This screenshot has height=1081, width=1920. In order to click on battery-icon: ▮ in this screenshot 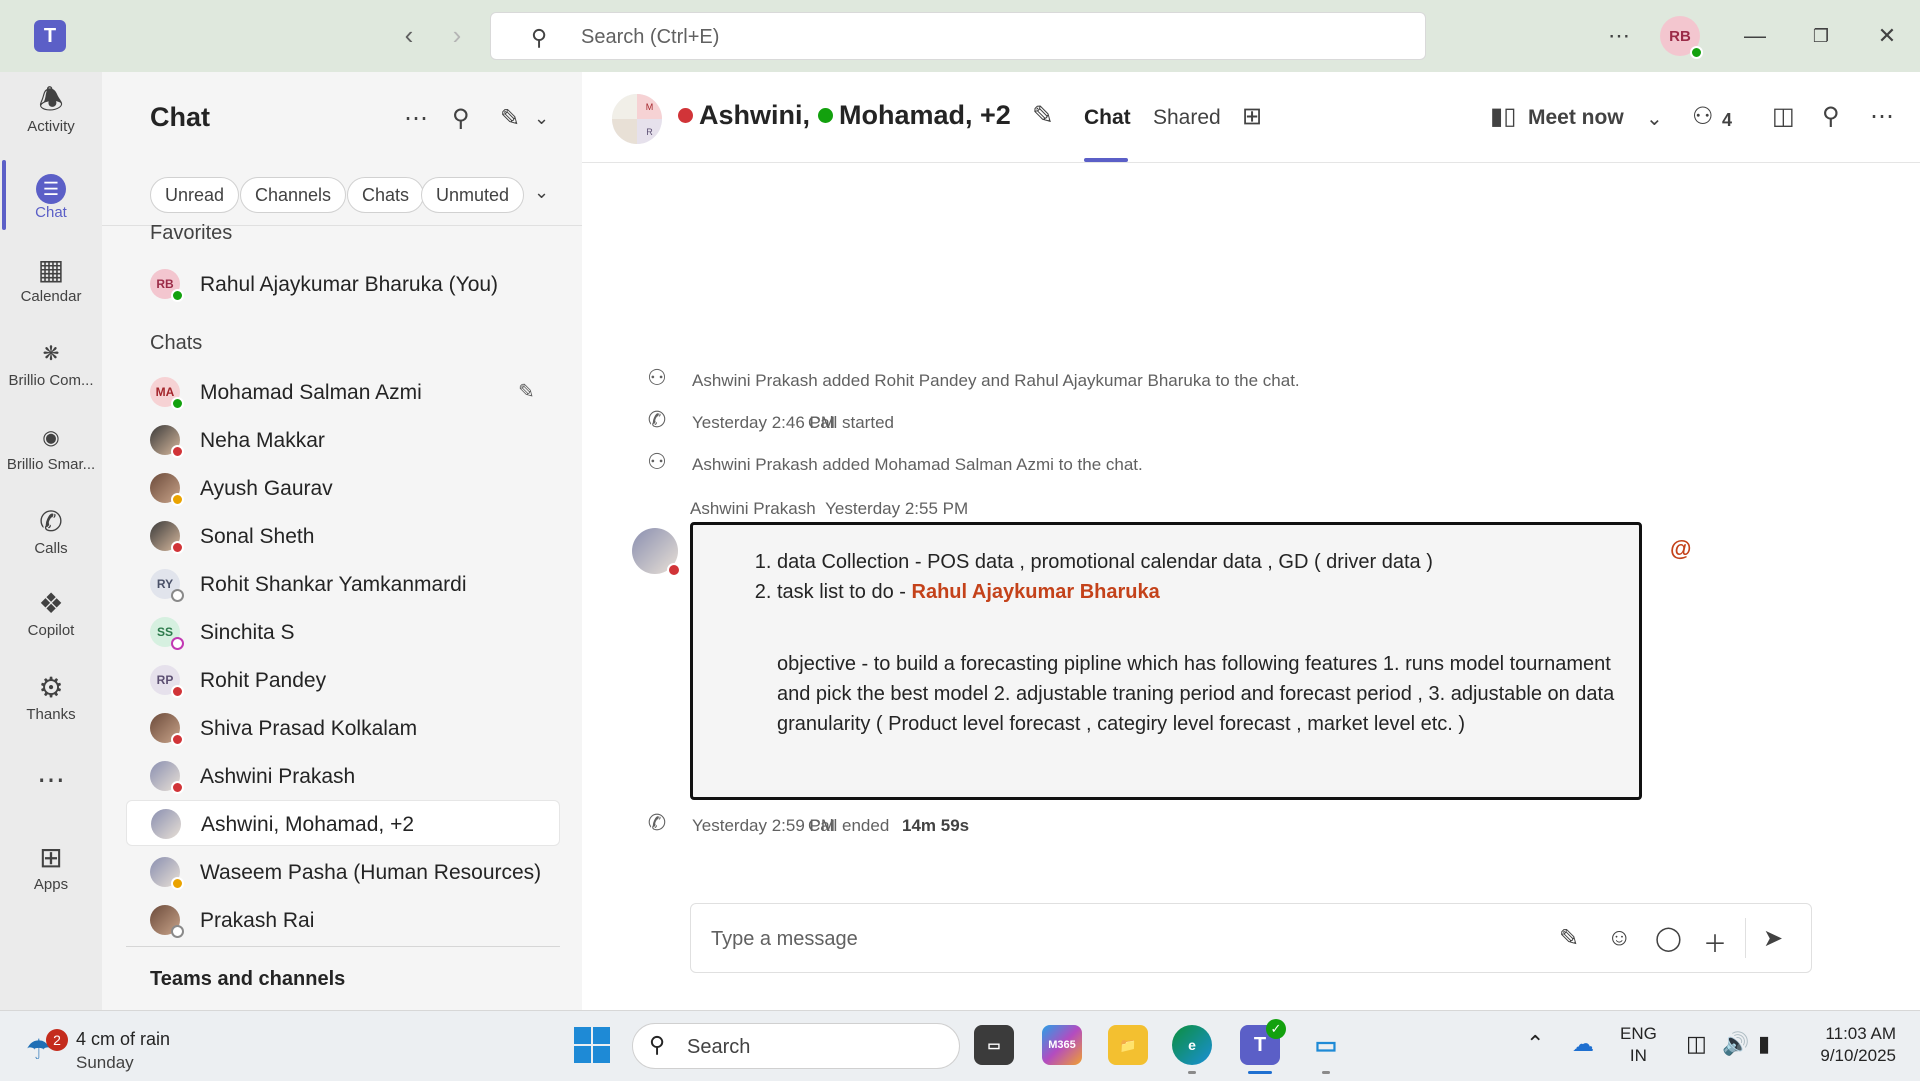, I will do `click(1764, 1044)`.